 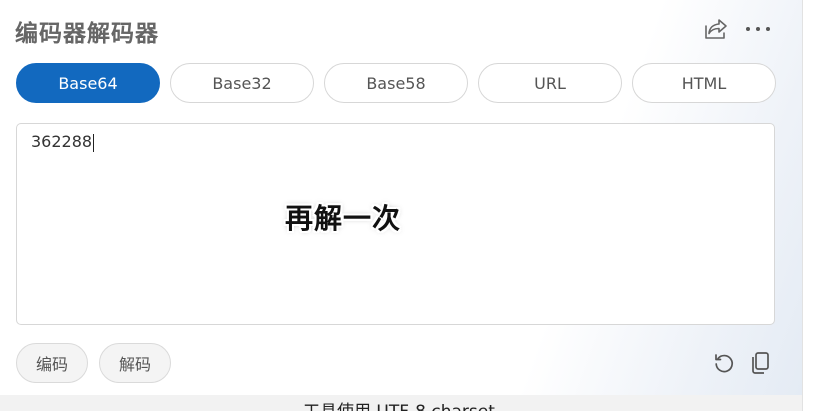 I want to click on footer: 工具使用 UTF-8 charset, so click(x=401, y=403).